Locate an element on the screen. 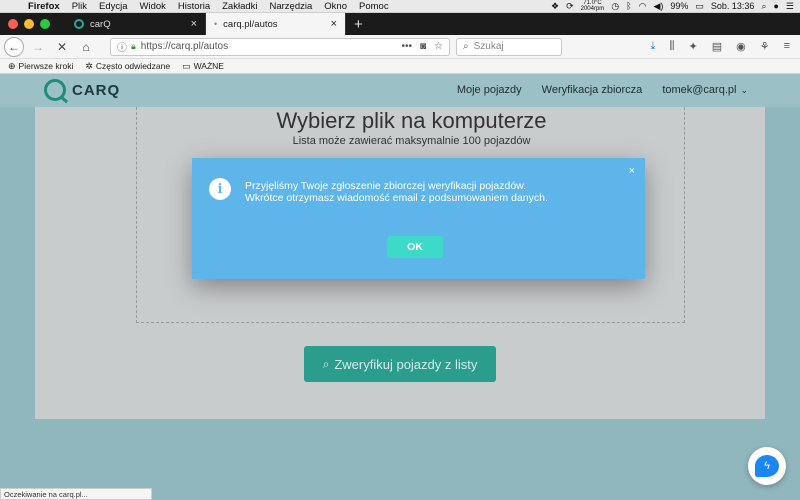  carq-logo: CARQ is located at coordinates (82, 90).